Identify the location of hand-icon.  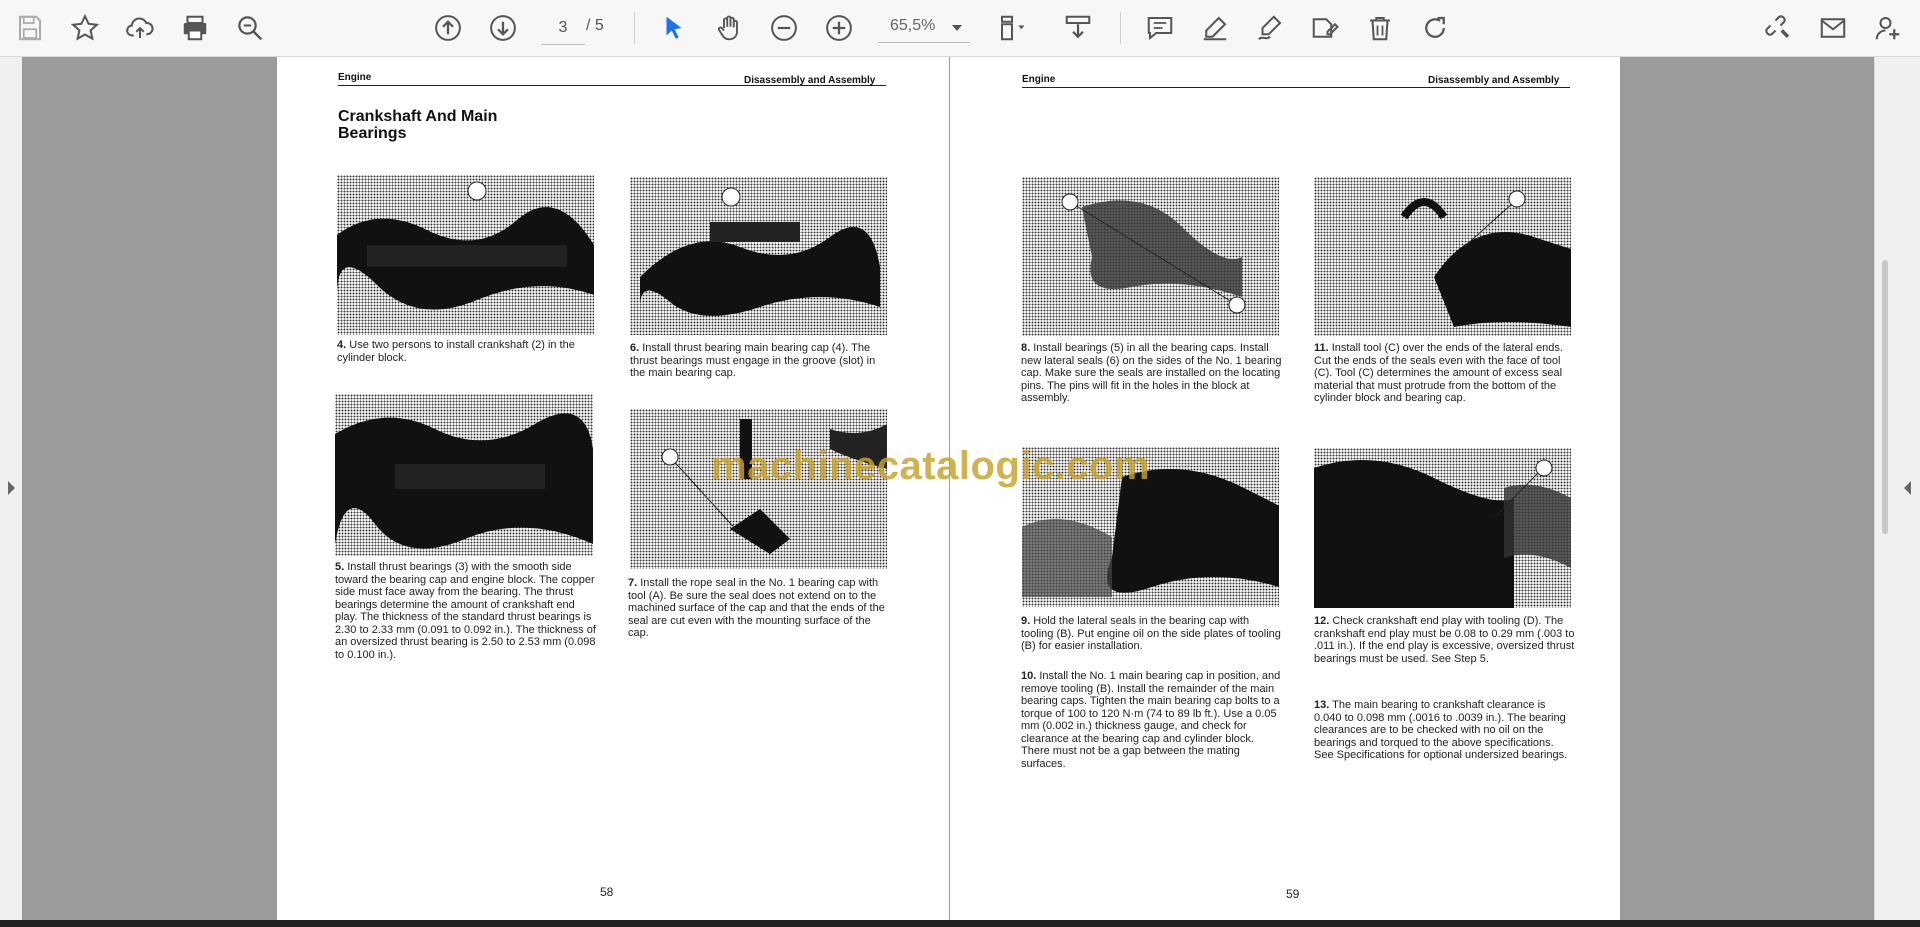
(727, 28).